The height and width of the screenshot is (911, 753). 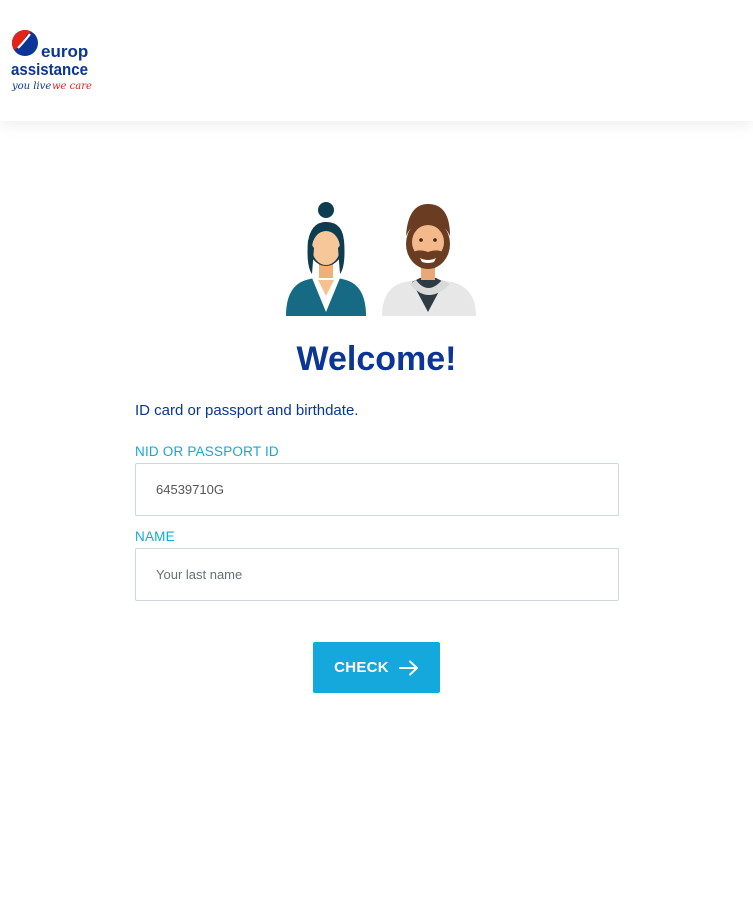 What do you see at coordinates (31, 86) in the screenshot?
I see `logo-tagline-a: you live` at bounding box center [31, 86].